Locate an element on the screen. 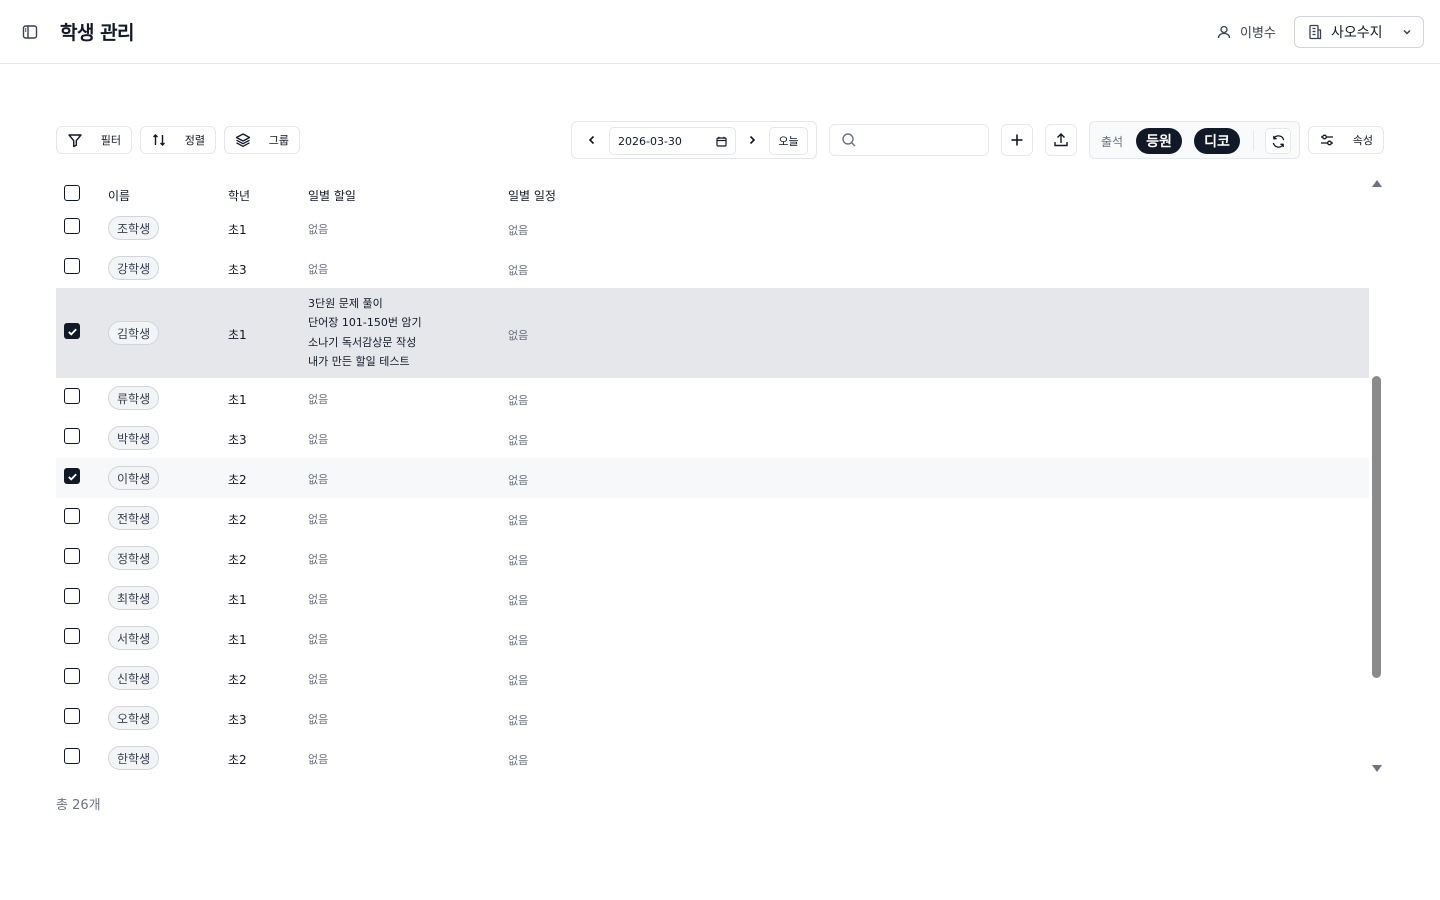  todo-item: 내가 만든 할일 테스트 is located at coordinates (359, 361).